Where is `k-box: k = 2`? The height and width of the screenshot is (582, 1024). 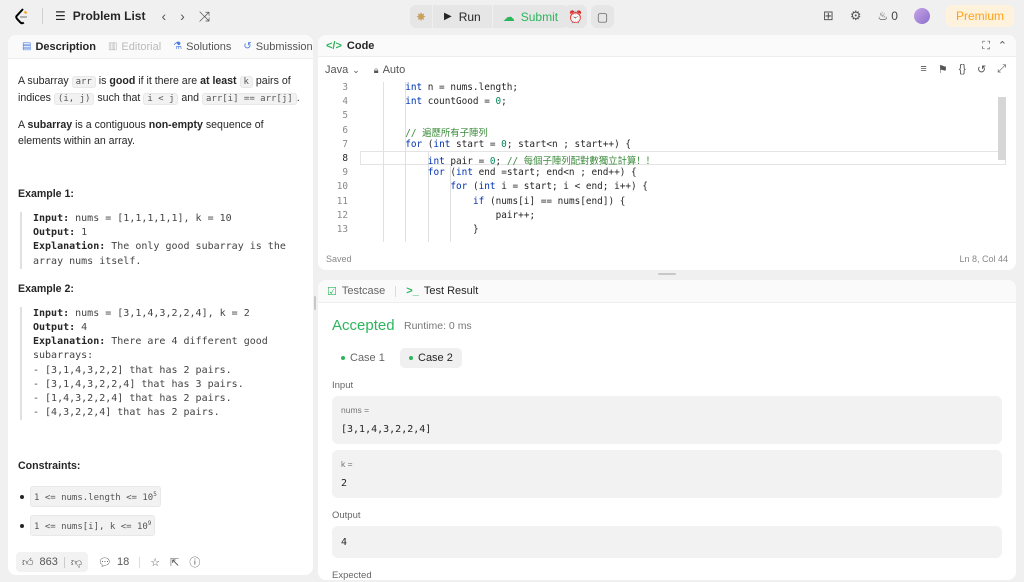 k-box: k = 2 is located at coordinates (667, 474).